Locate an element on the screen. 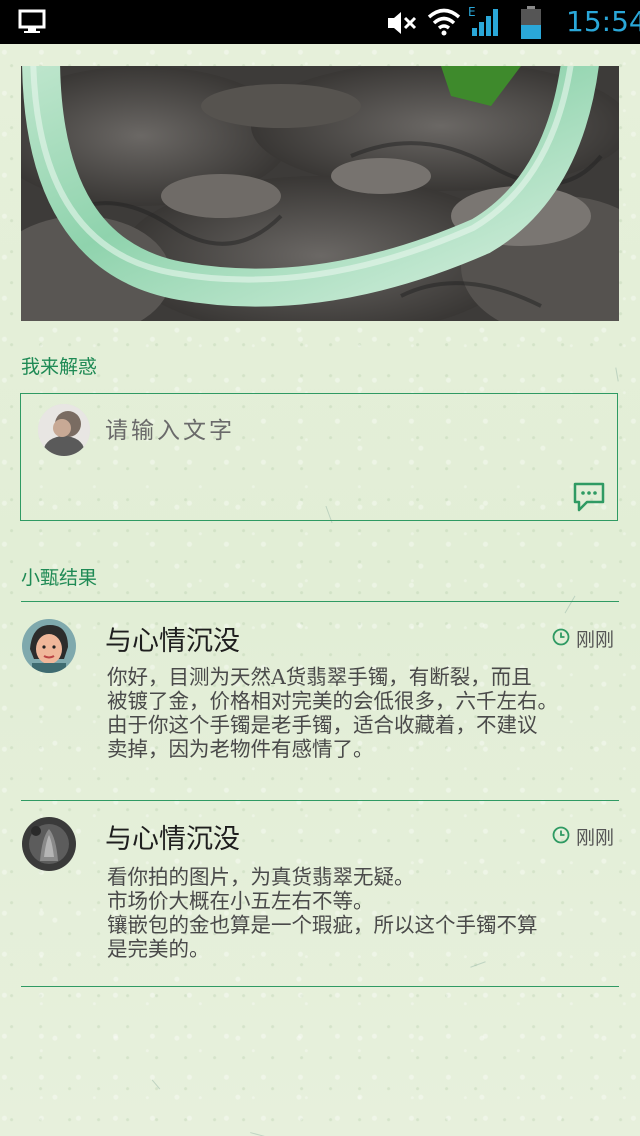 This screenshot has height=1136, width=640. results-section-title: 小甄结果 is located at coordinates (59, 578).